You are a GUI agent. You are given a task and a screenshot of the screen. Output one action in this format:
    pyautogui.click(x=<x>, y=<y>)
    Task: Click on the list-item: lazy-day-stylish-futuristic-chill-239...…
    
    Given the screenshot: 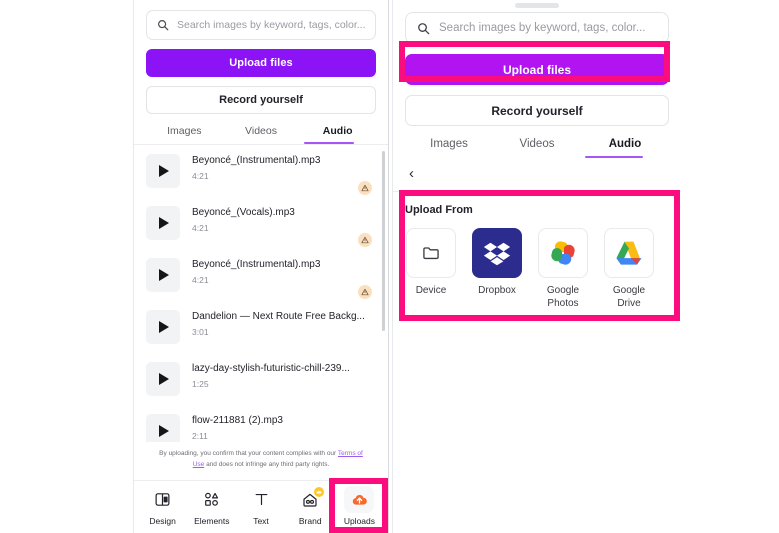 What is the action you would take?
    pyautogui.click(x=261, y=379)
    